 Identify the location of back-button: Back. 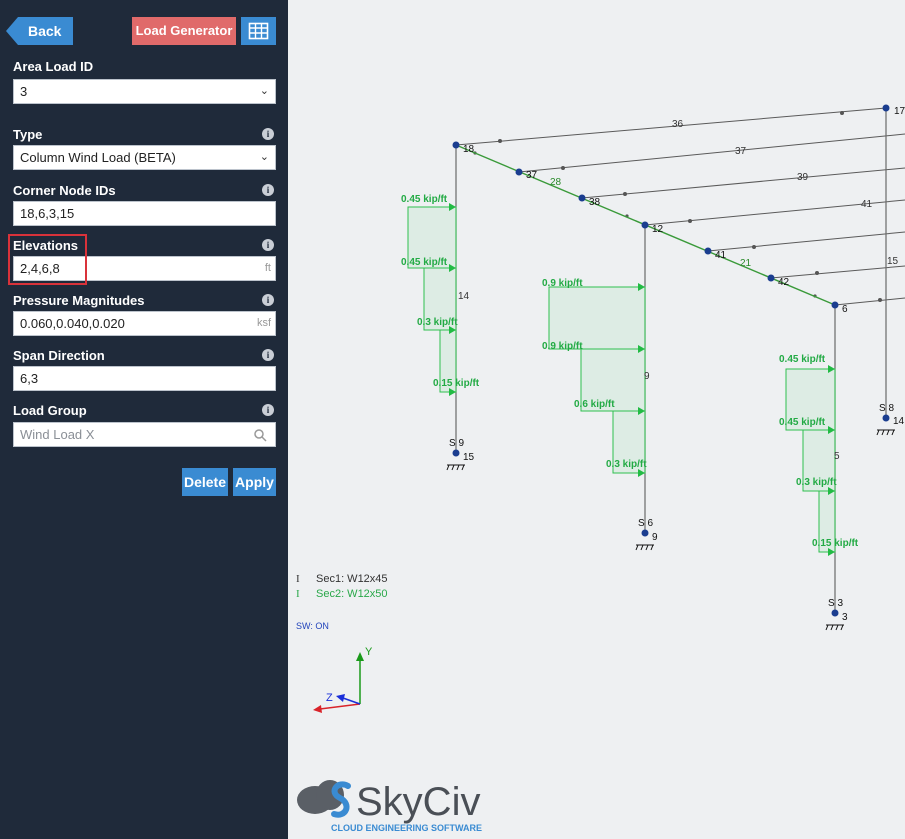
(39, 31).